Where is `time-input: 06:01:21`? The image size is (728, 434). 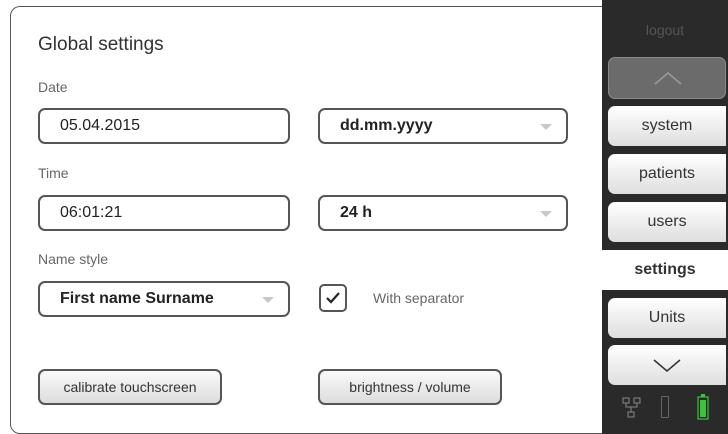
time-input: 06:01:21 is located at coordinates (164, 213).